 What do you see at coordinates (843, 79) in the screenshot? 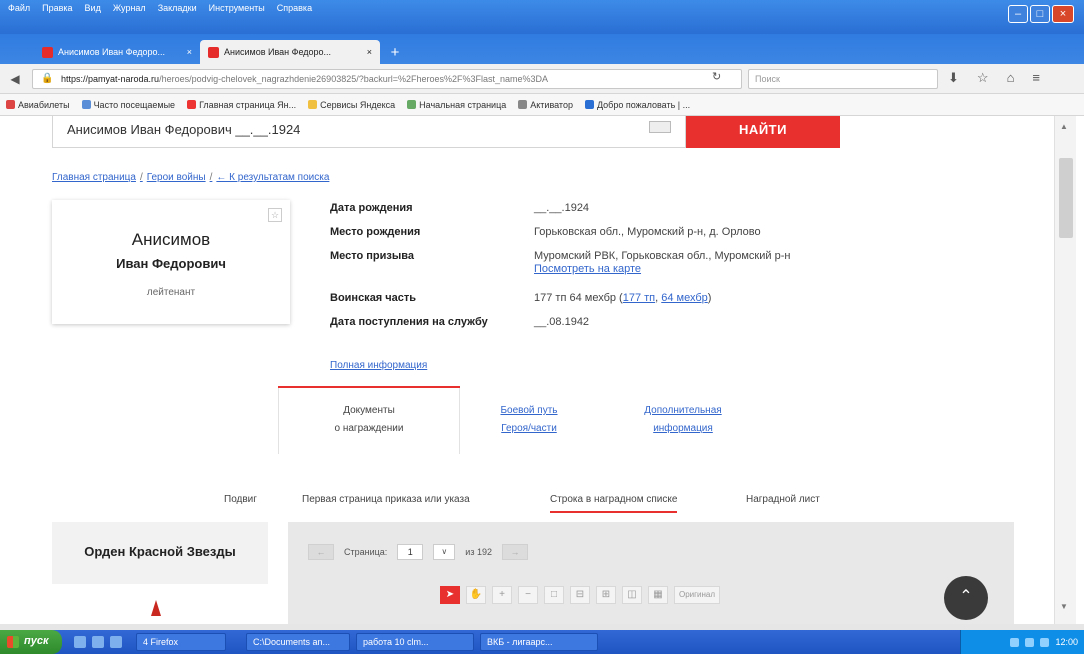
I see `browser-search-input: Поиск` at bounding box center [843, 79].